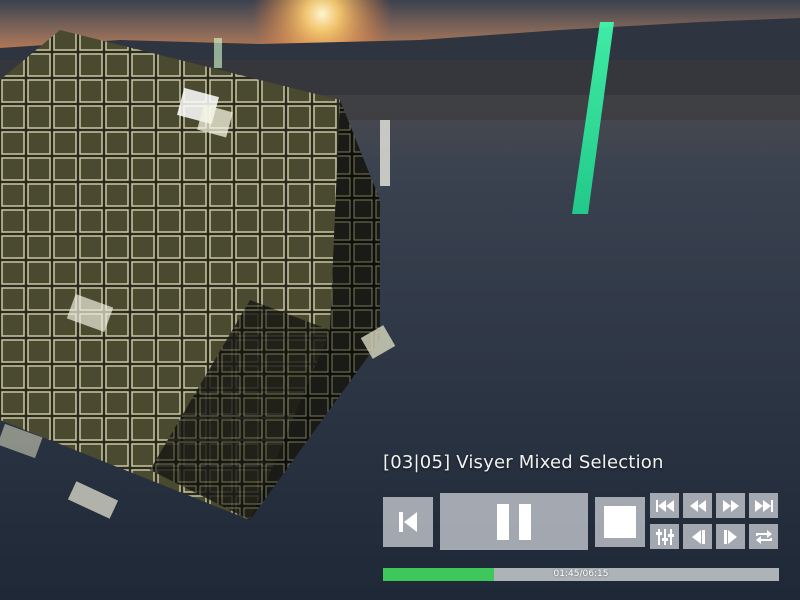 This screenshot has height=600, width=800. I want to click on skip-back-icon, so click(408, 522).